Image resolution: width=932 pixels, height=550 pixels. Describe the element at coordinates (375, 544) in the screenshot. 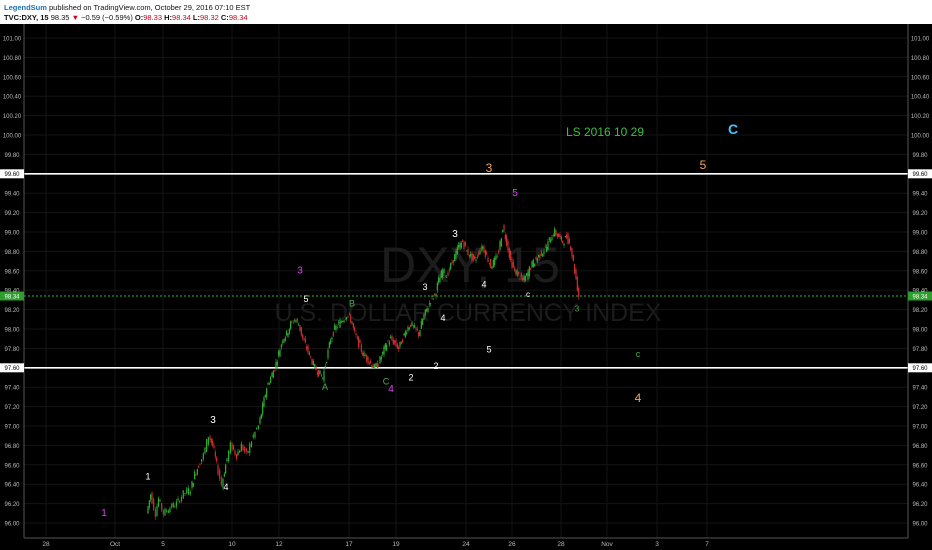

I see `time-axis: 28 Oct 5 10 12 17 19 24 26 28 Nov 3 7` at that location.